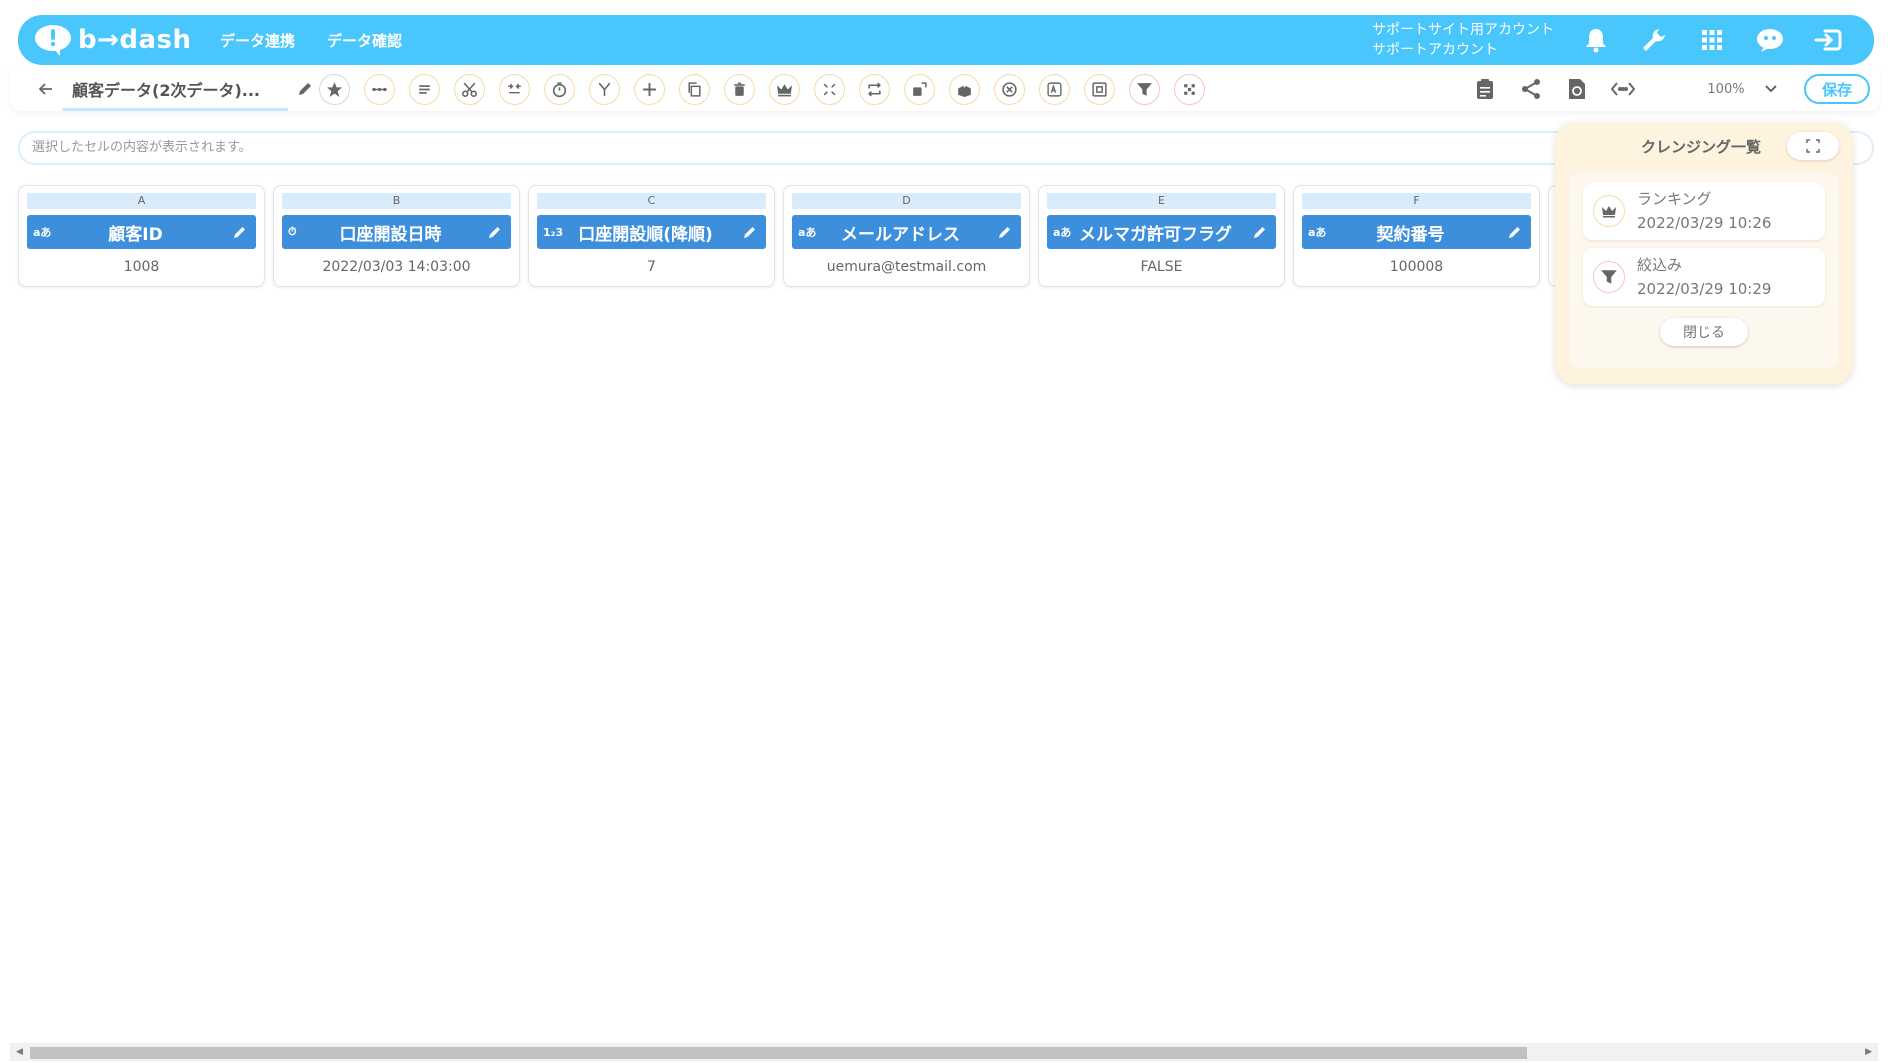 The image size is (1890, 1063). I want to click on column-card-e: E aあ メルマガ許可フラグ FALSE, so click(1161, 236).